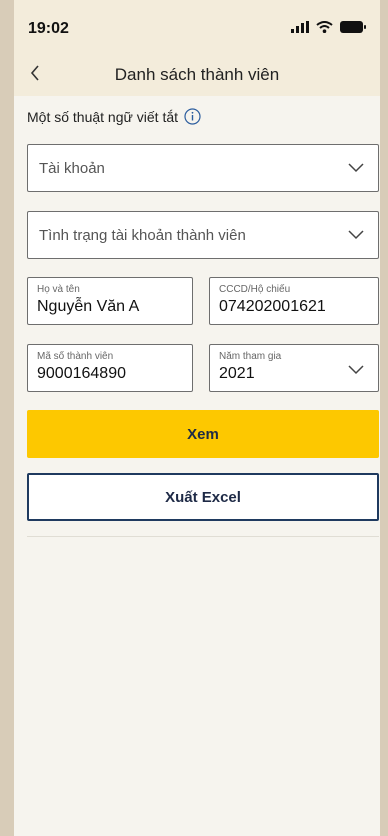 The width and height of the screenshot is (388, 836). What do you see at coordinates (75, 356) in the screenshot?
I see `member-id-label: Mã số thành viên` at bounding box center [75, 356].